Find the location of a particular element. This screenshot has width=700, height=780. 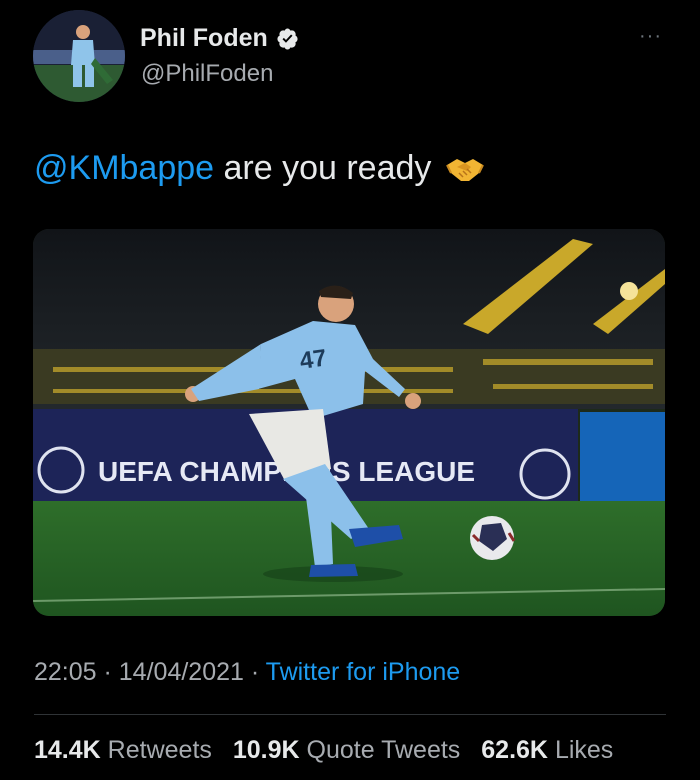

retweets-stat: 14.4K Retweets is located at coordinates (123, 750).